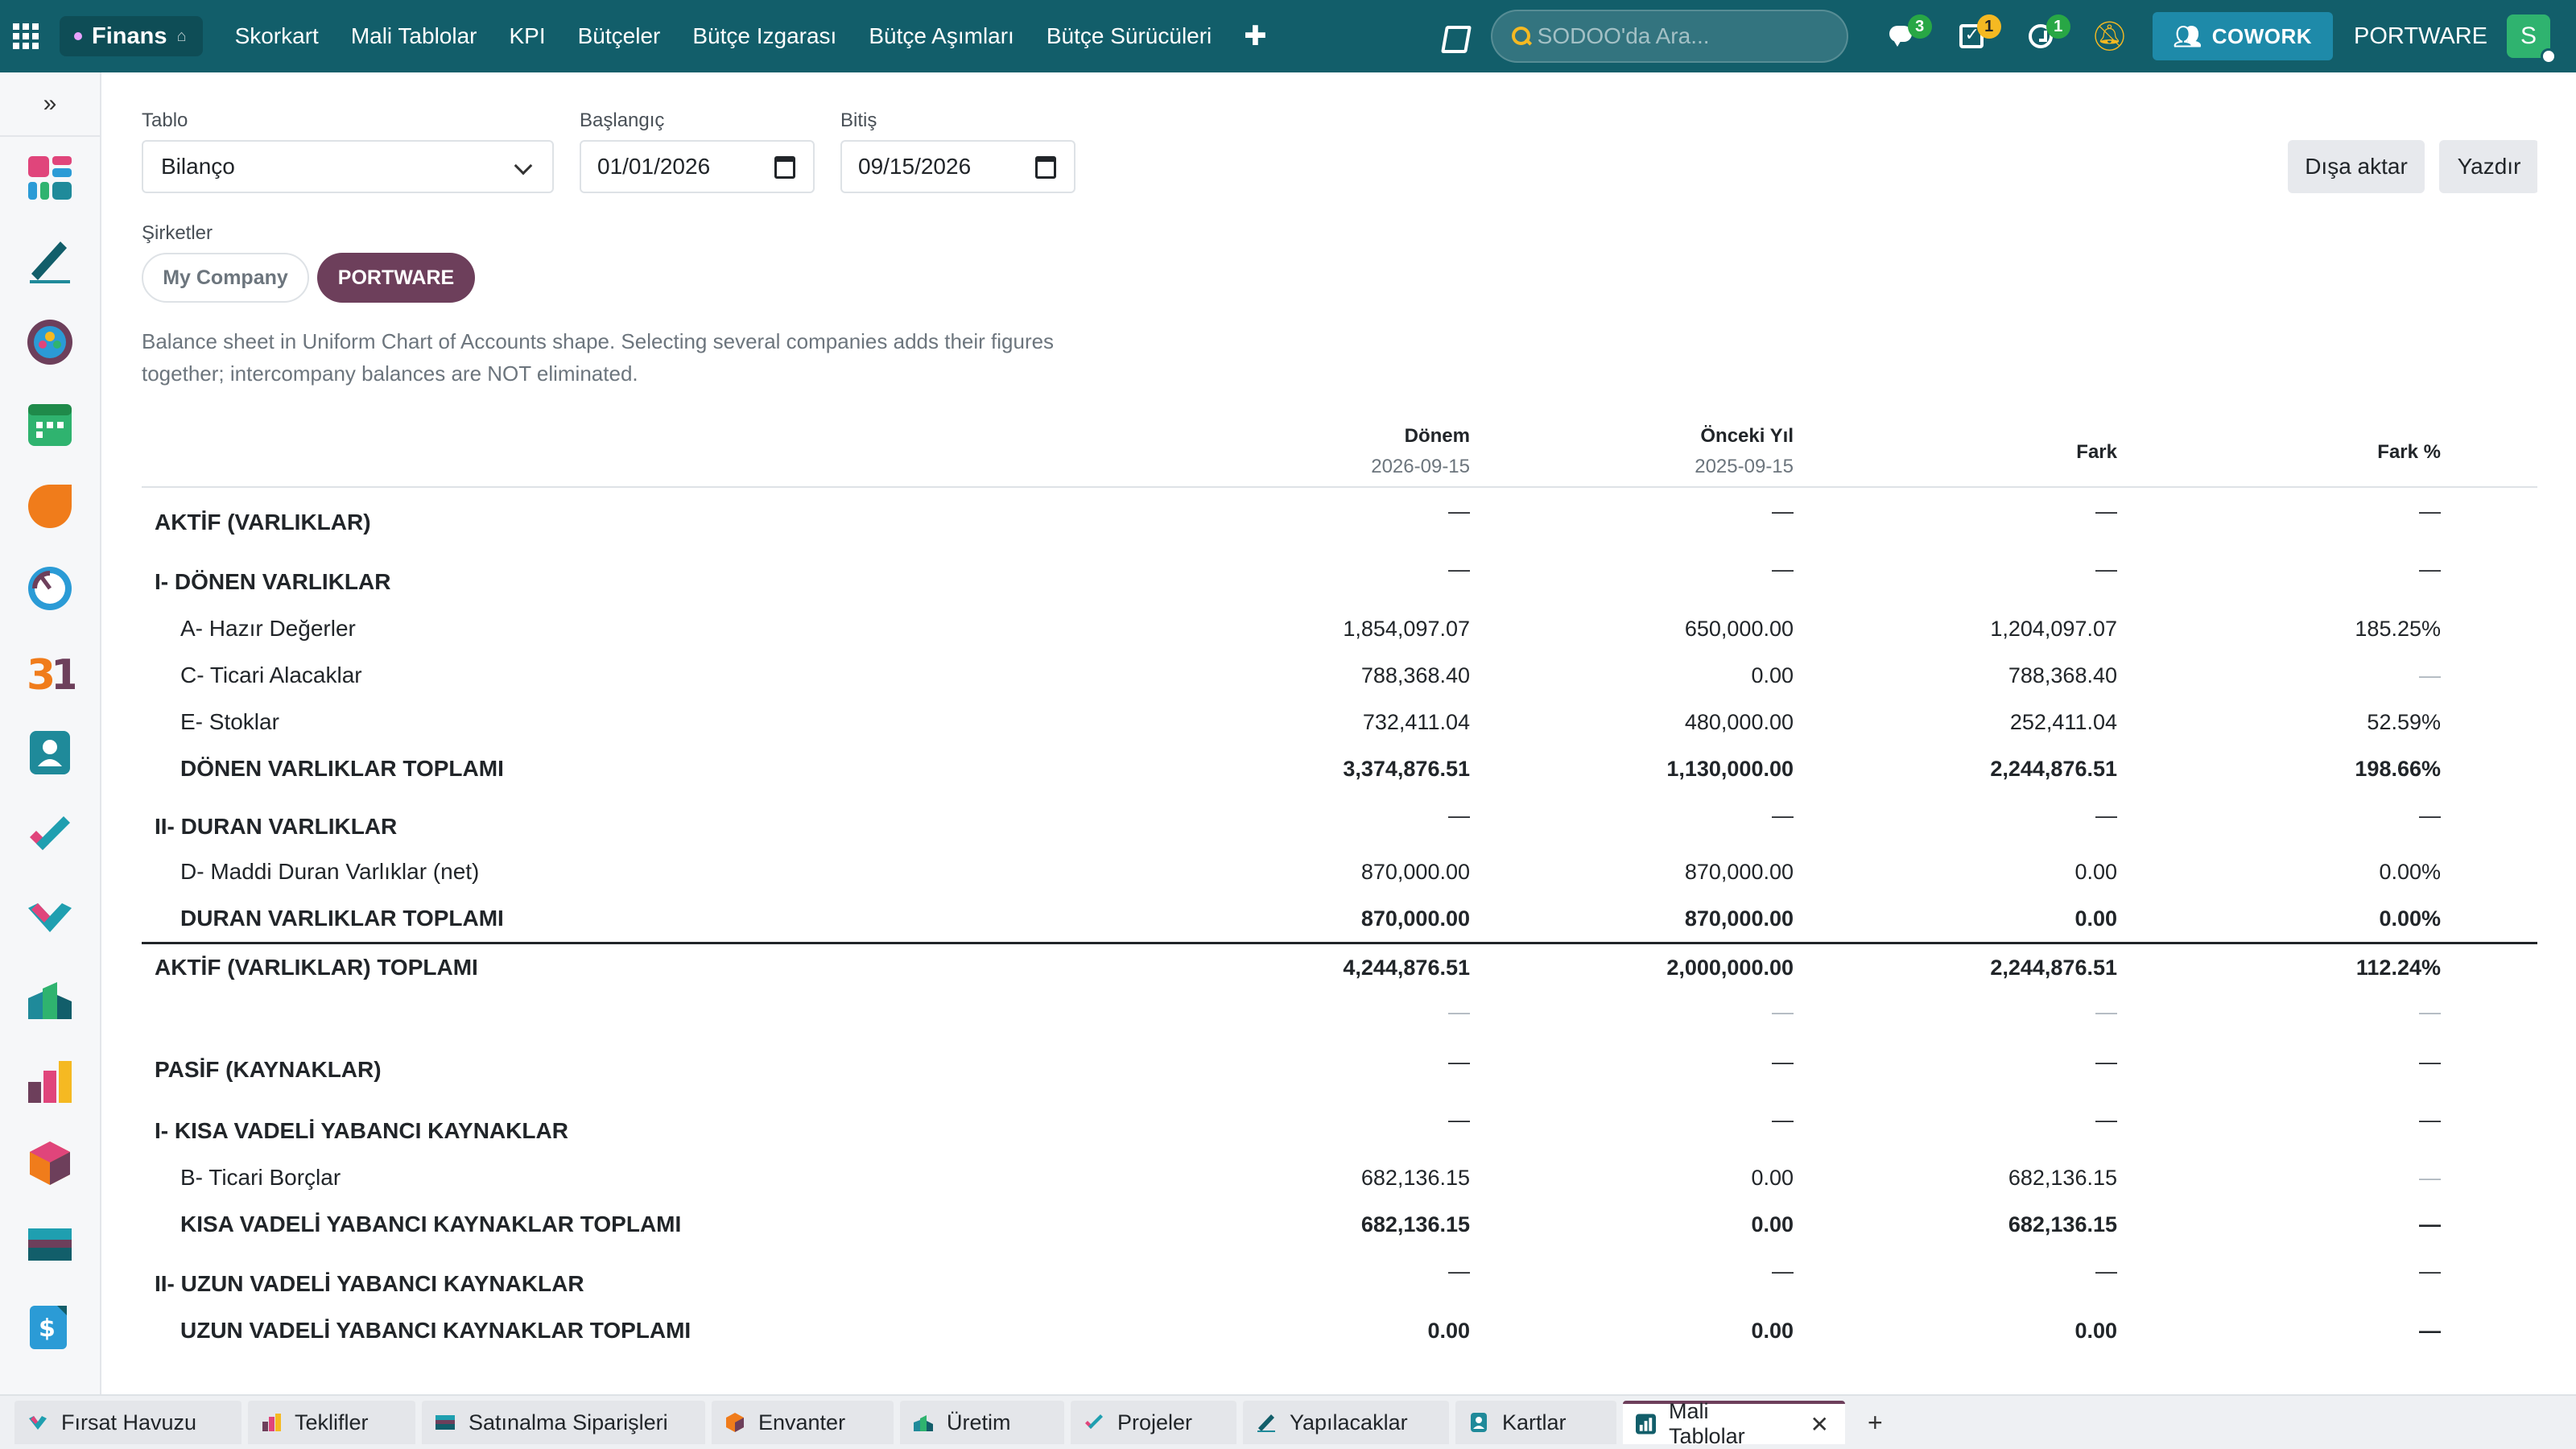  I want to click on sidebar-app-calendar, so click(50, 424).